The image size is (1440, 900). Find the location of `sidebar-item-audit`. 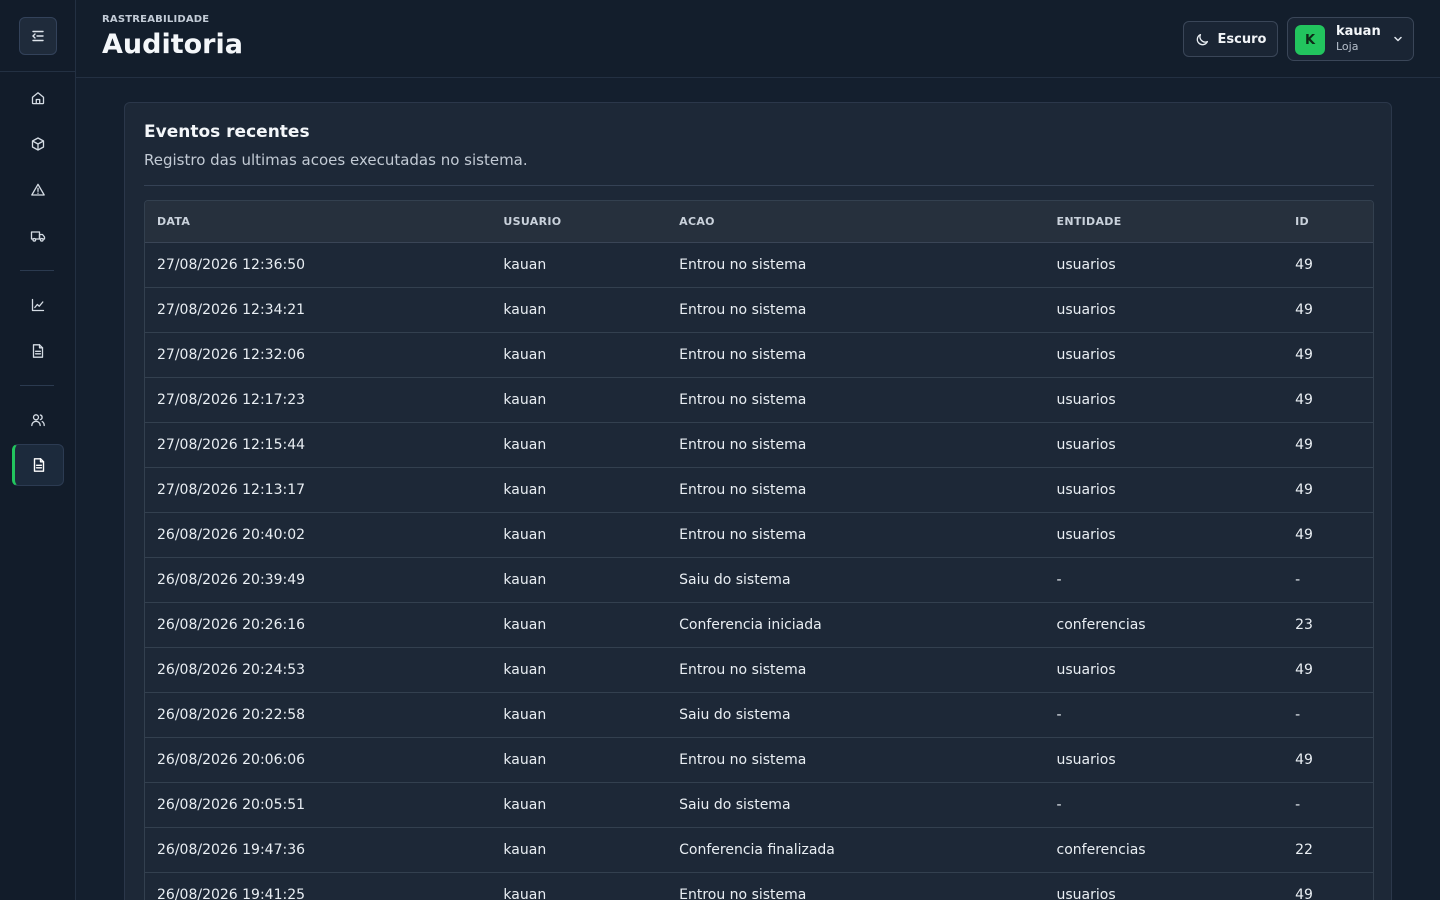

sidebar-item-audit is located at coordinates (38, 465).